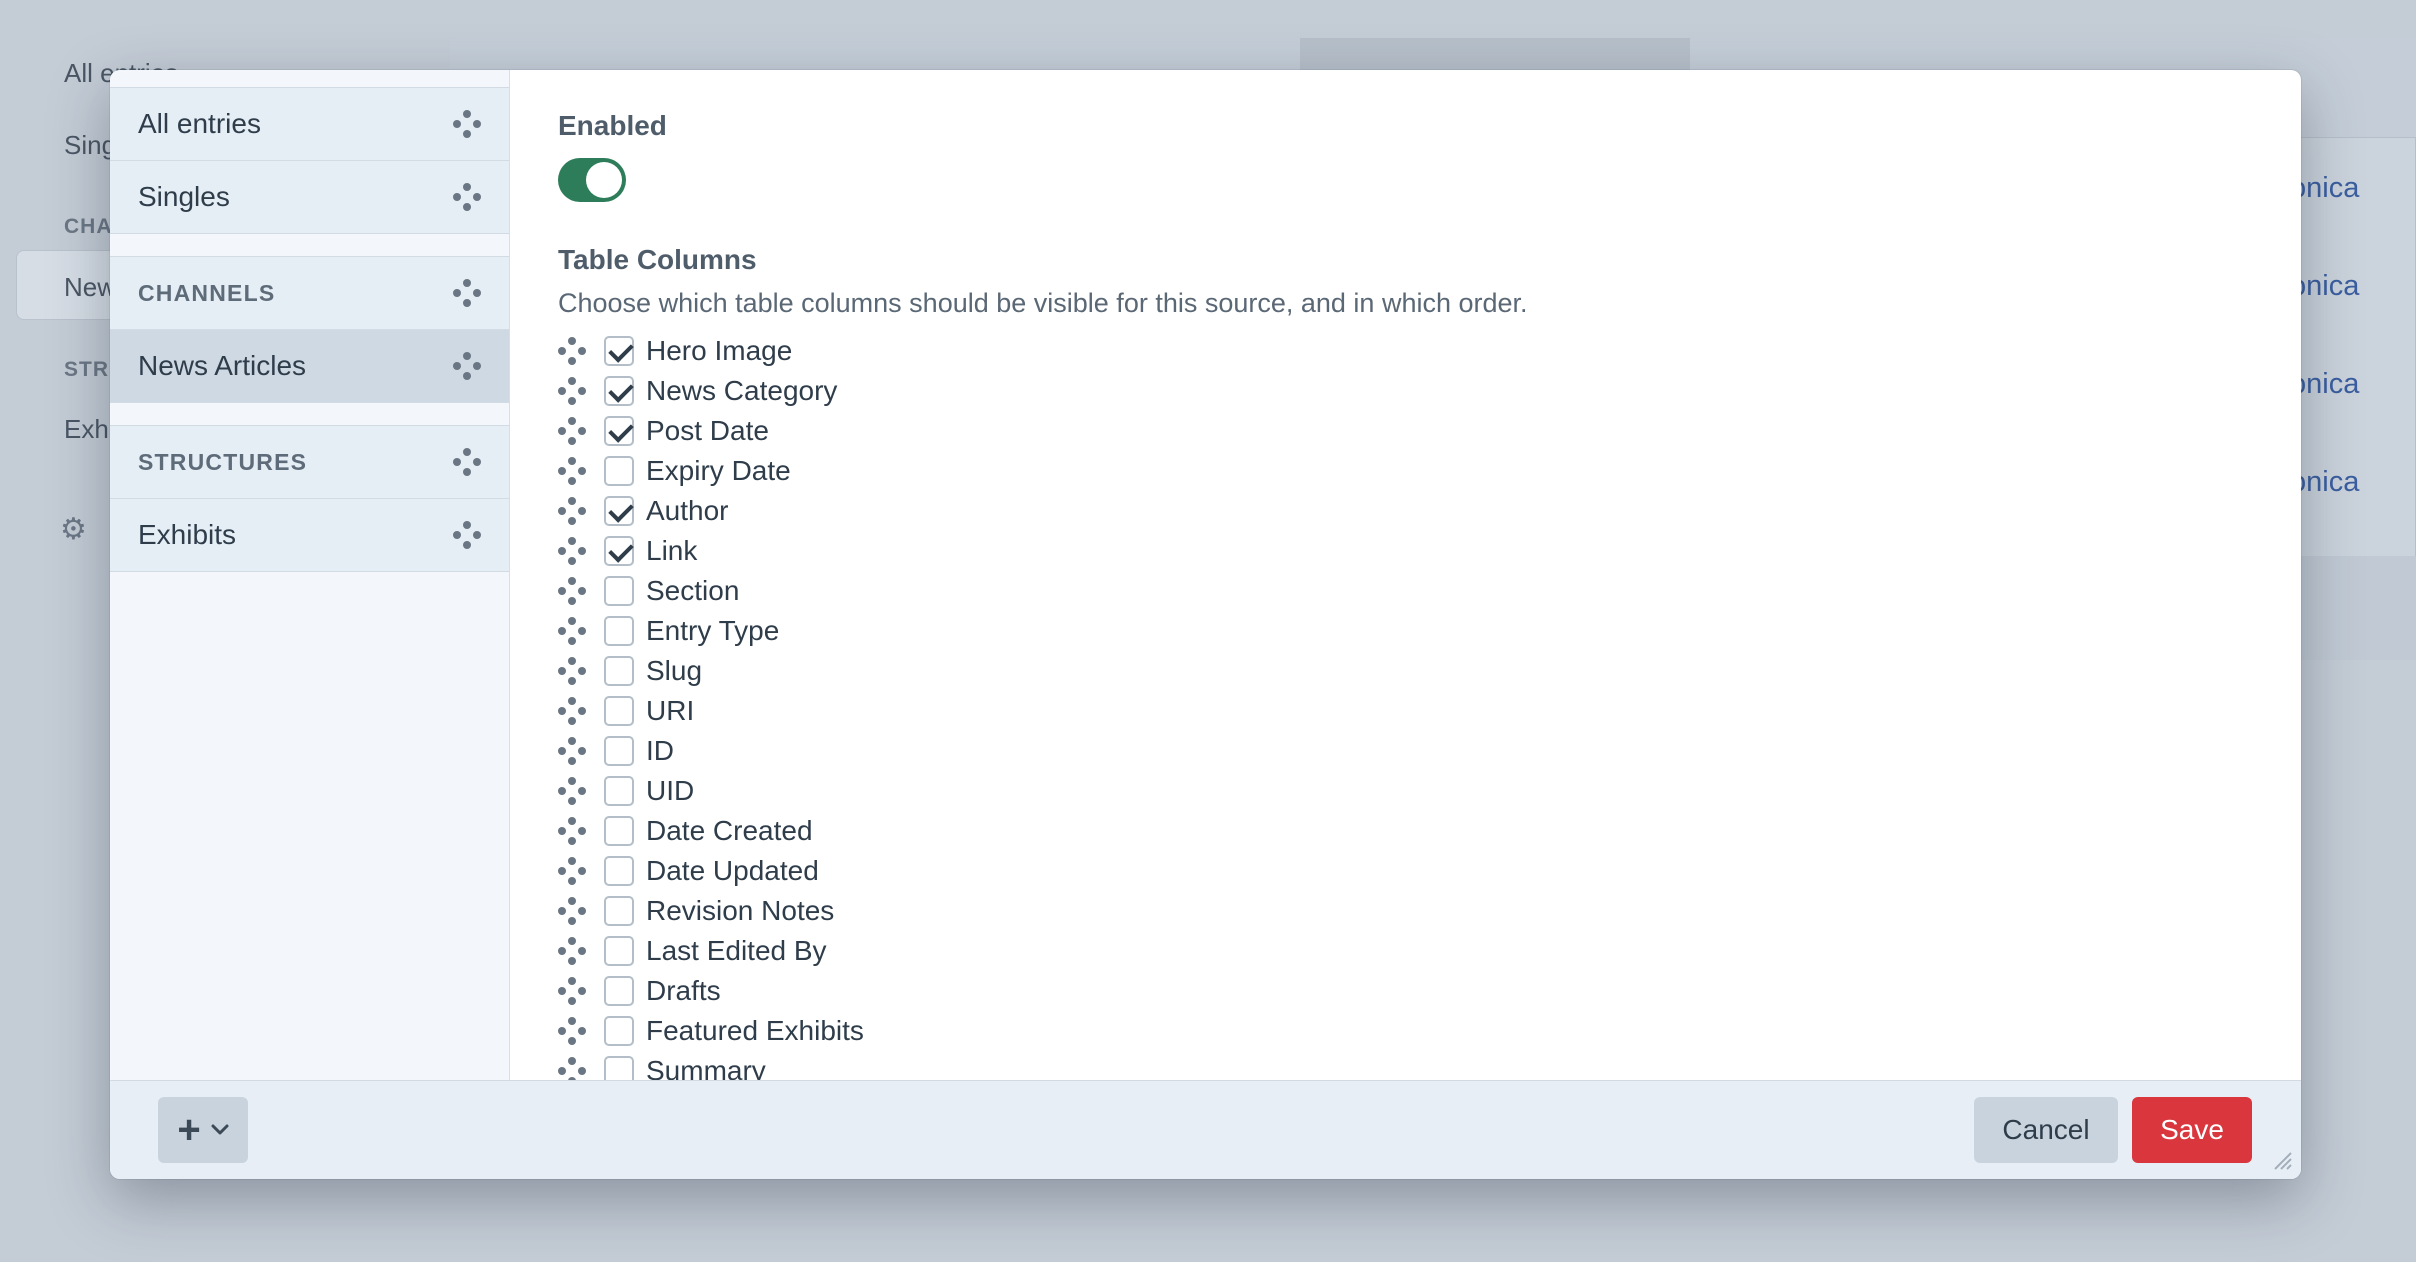 The width and height of the screenshot is (2416, 1262). Describe the element at coordinates (223, 461) in the screenshot. I see `source-heading-label: STRUCTURES` at that location.